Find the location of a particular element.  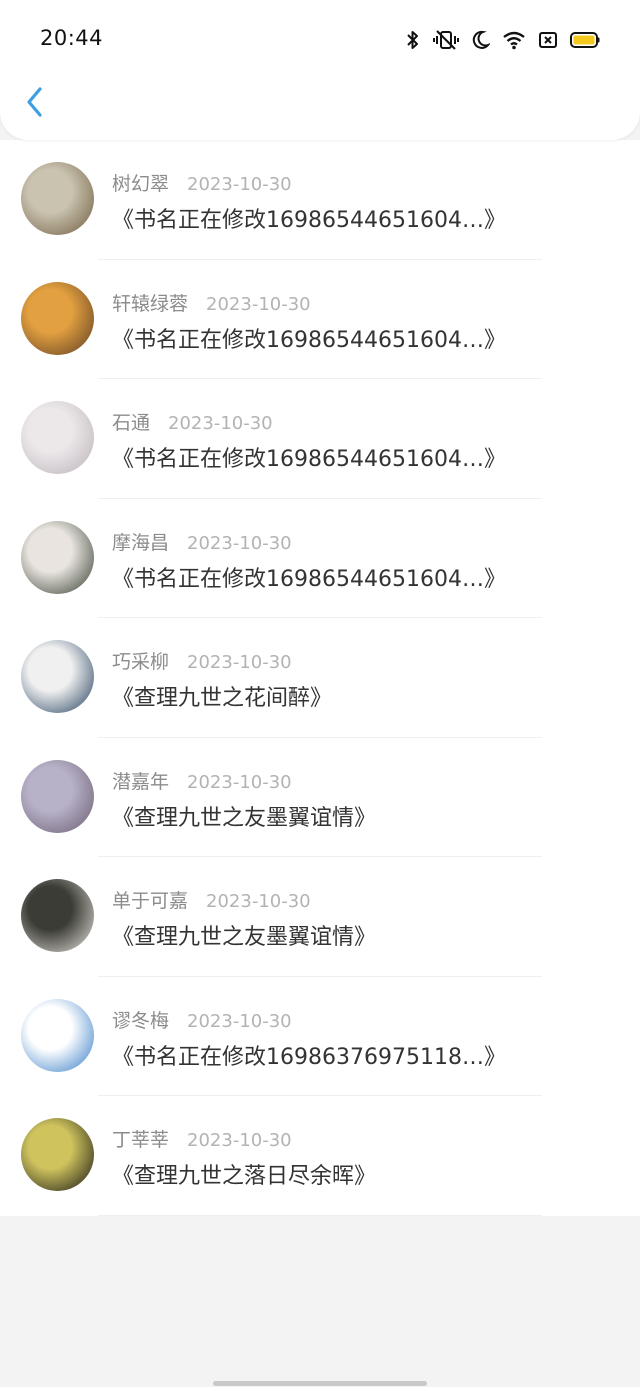

user-name: 丁莘莘 is located at coordinates (140, 1140).